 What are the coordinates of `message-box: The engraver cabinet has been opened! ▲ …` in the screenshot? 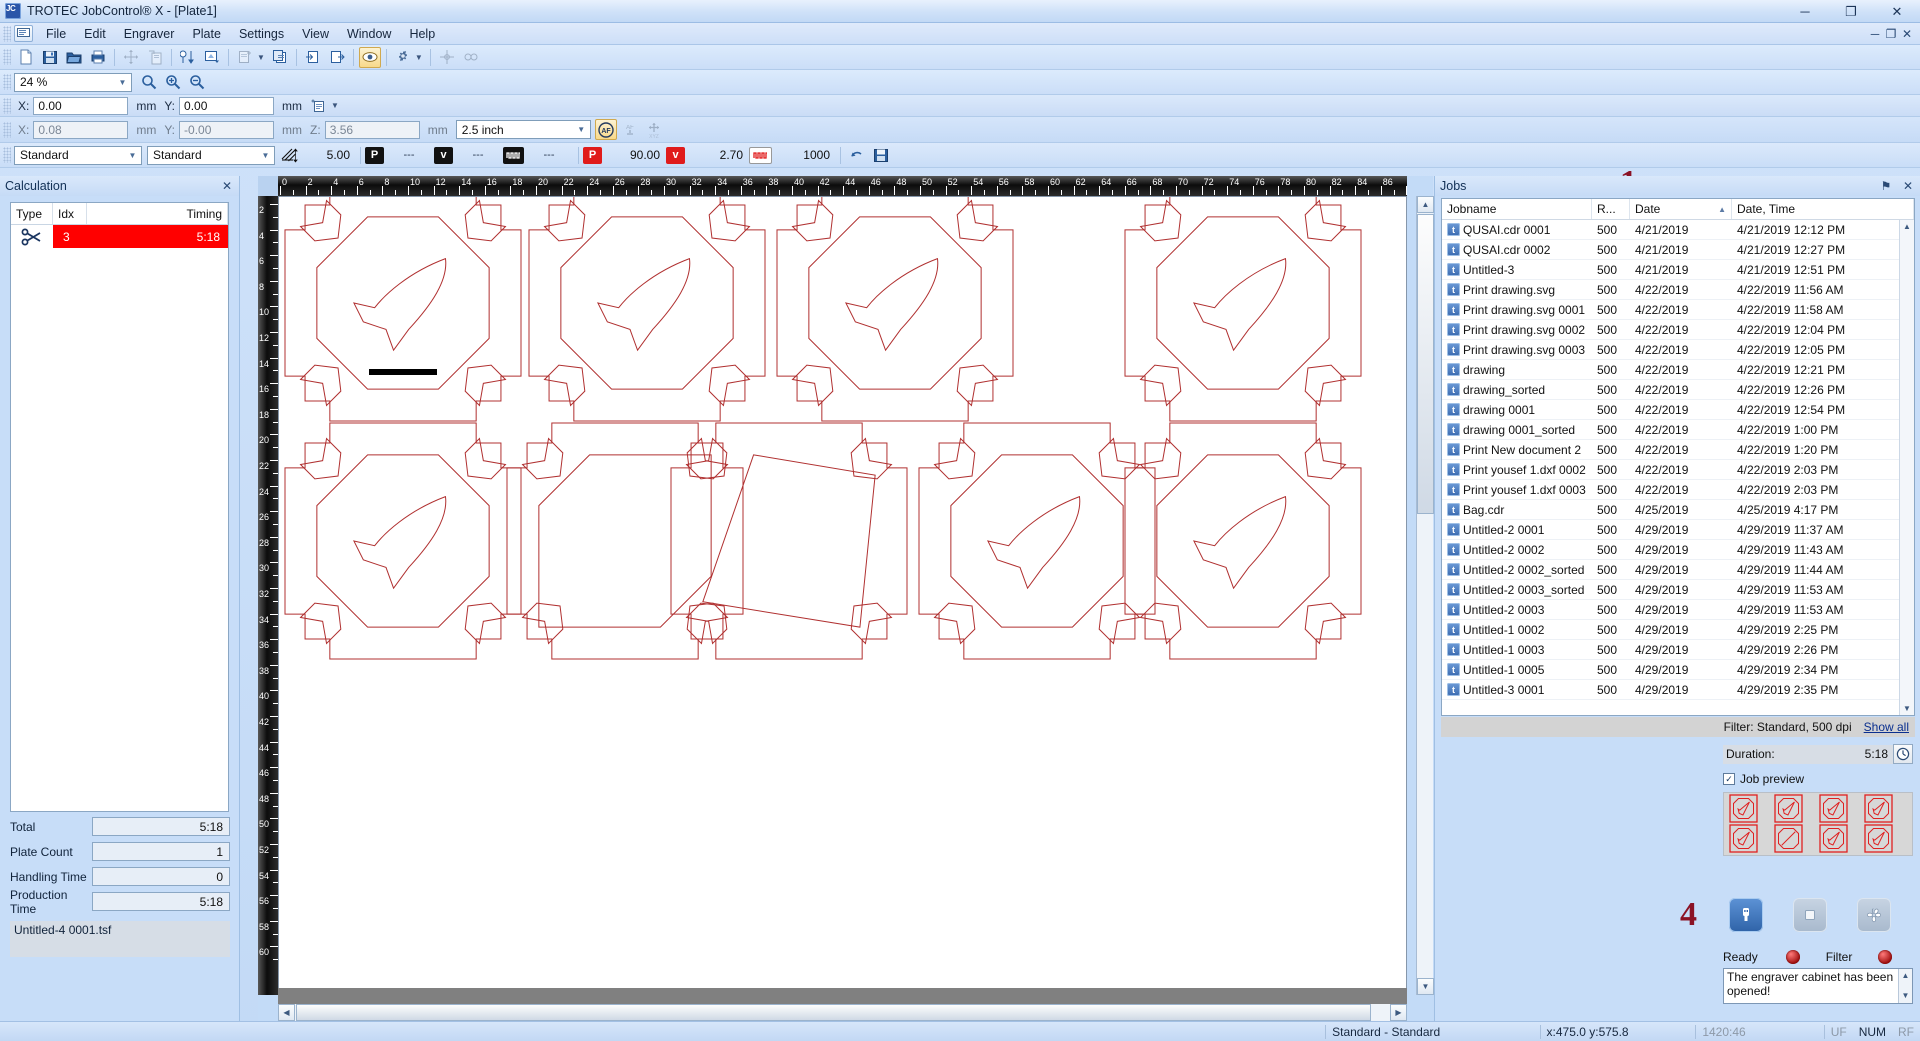 It's located at (1818, 986).